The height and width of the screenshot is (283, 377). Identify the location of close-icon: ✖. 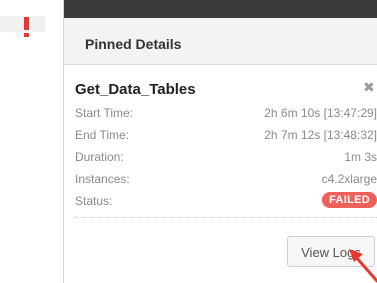
(369, 87).